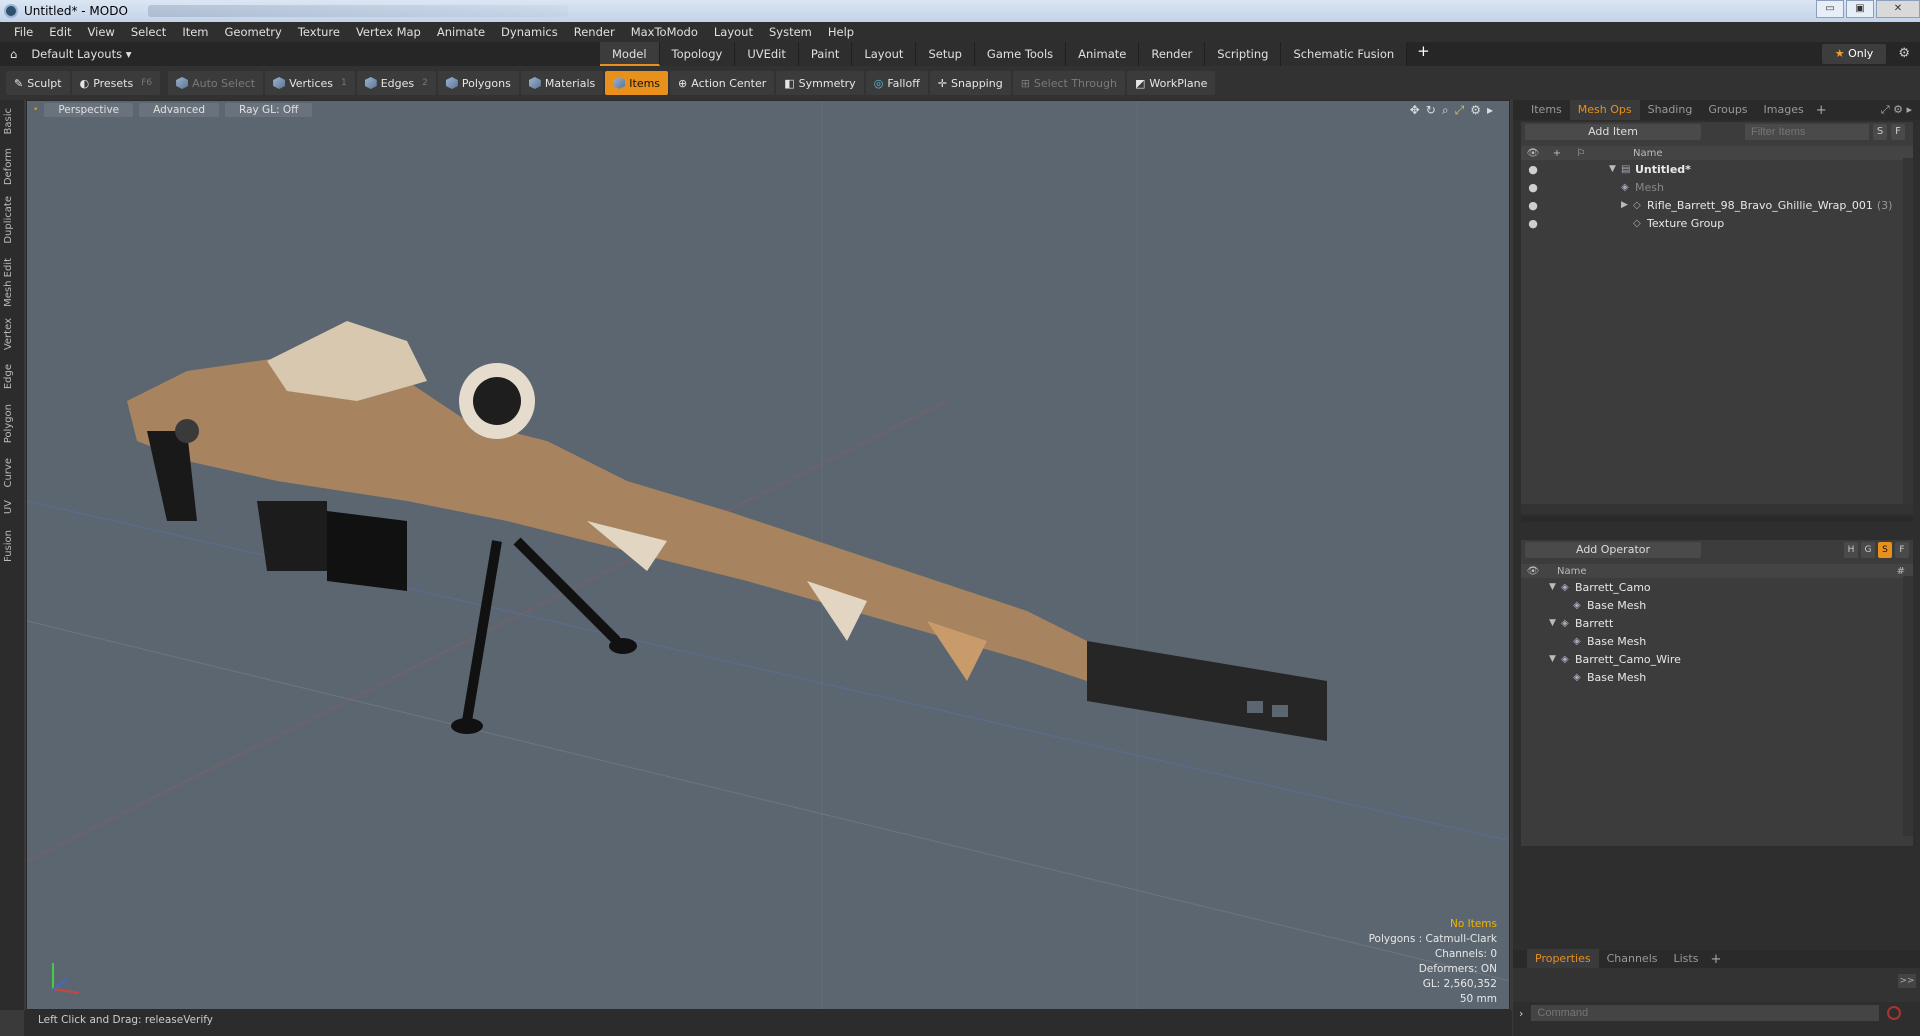  What do you see at coordinates (310, 83) in the screenshot?
I see `vertices-button: Vertices 1` at bounding box center [310, 83].